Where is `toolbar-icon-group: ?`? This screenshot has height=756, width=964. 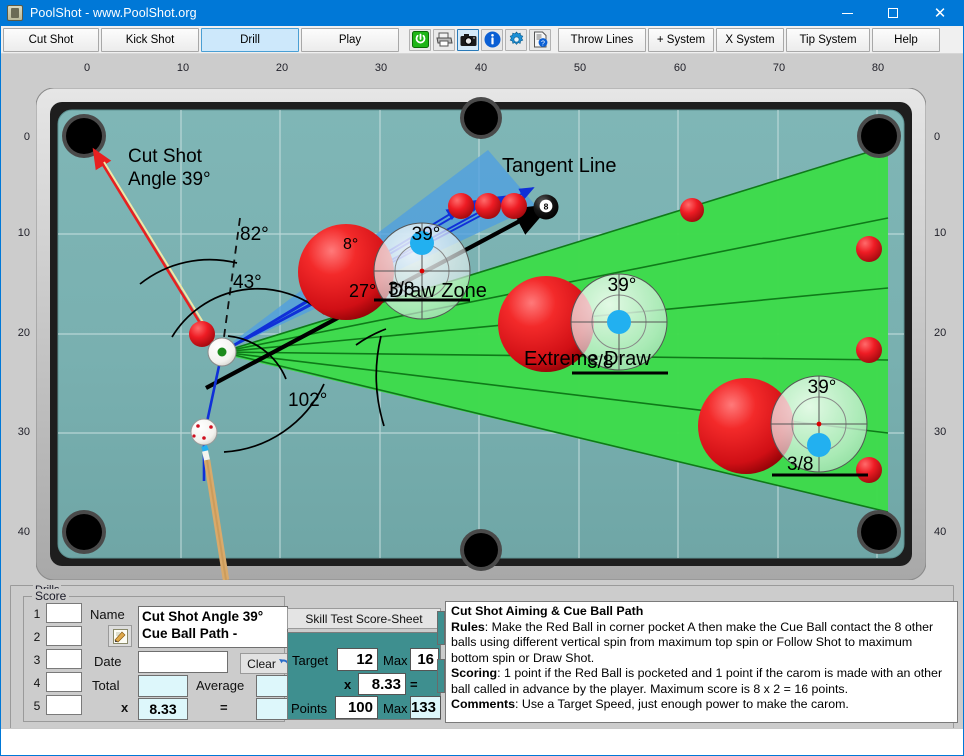
toolbar-icon-group: ? is located at coordinates (480, 39).